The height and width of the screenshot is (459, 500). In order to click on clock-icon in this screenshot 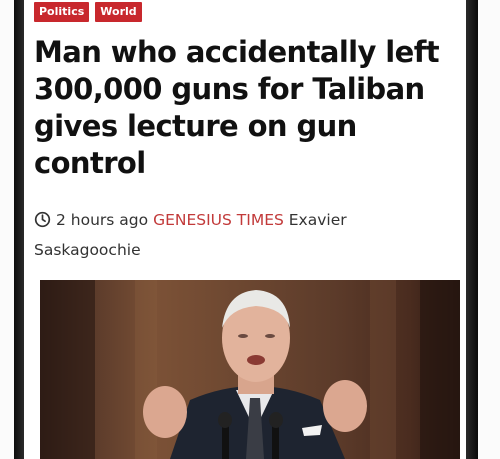, I will do `click(42, 219)`.